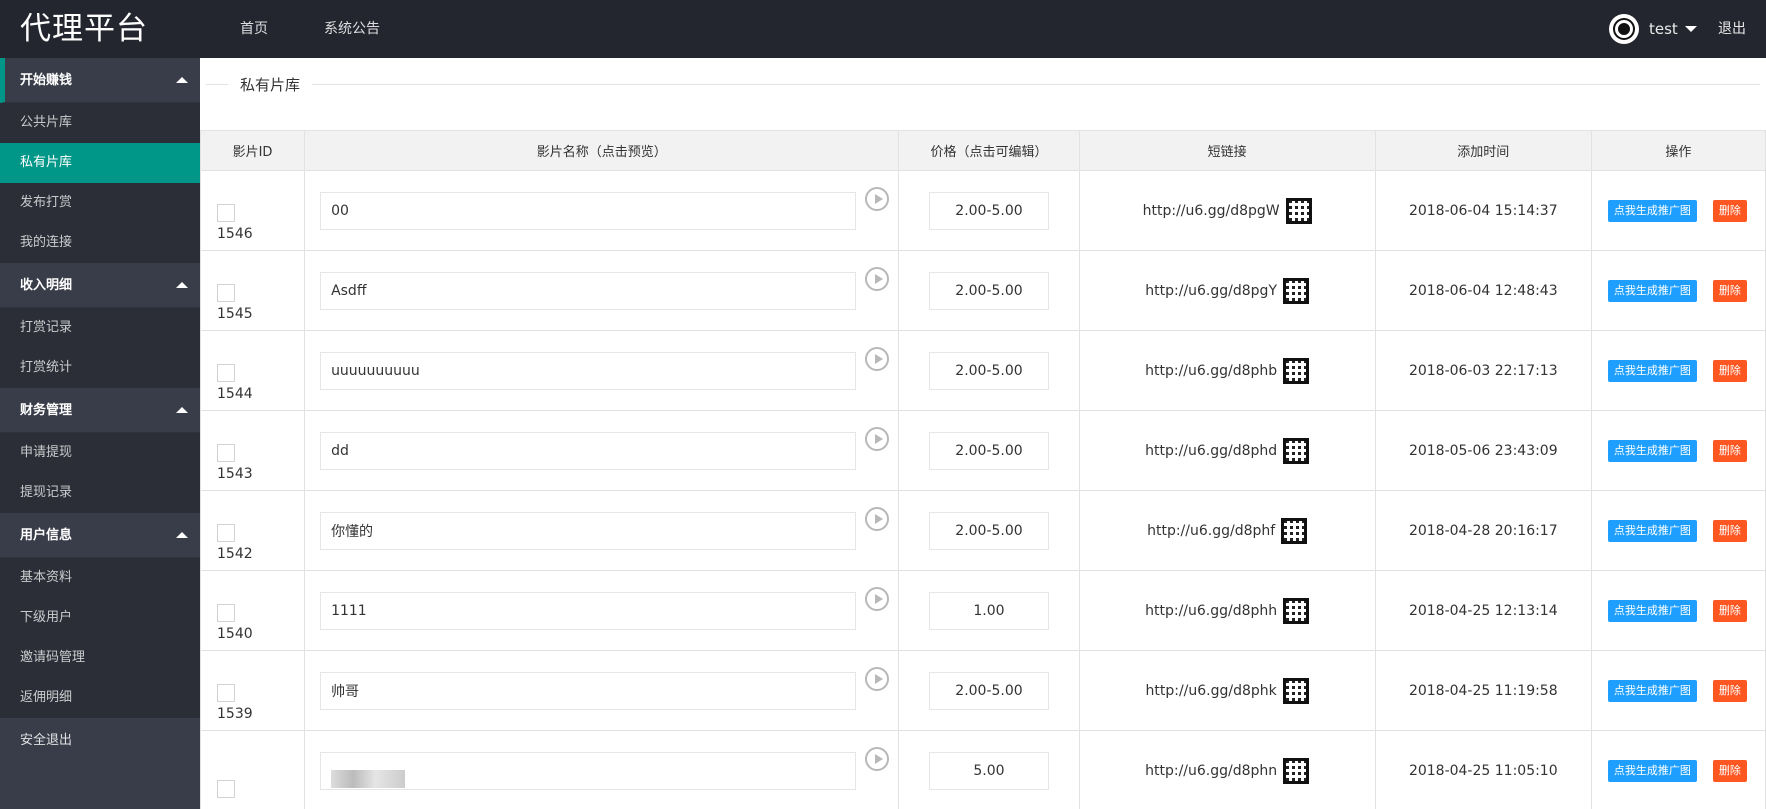 The height and width of the screenshot is (809, 1766). What do you see at coordinates (100, 578) in the screenshot?
I see `sidebar-item-profile: 基本资料` at bounding box center [100, 578].